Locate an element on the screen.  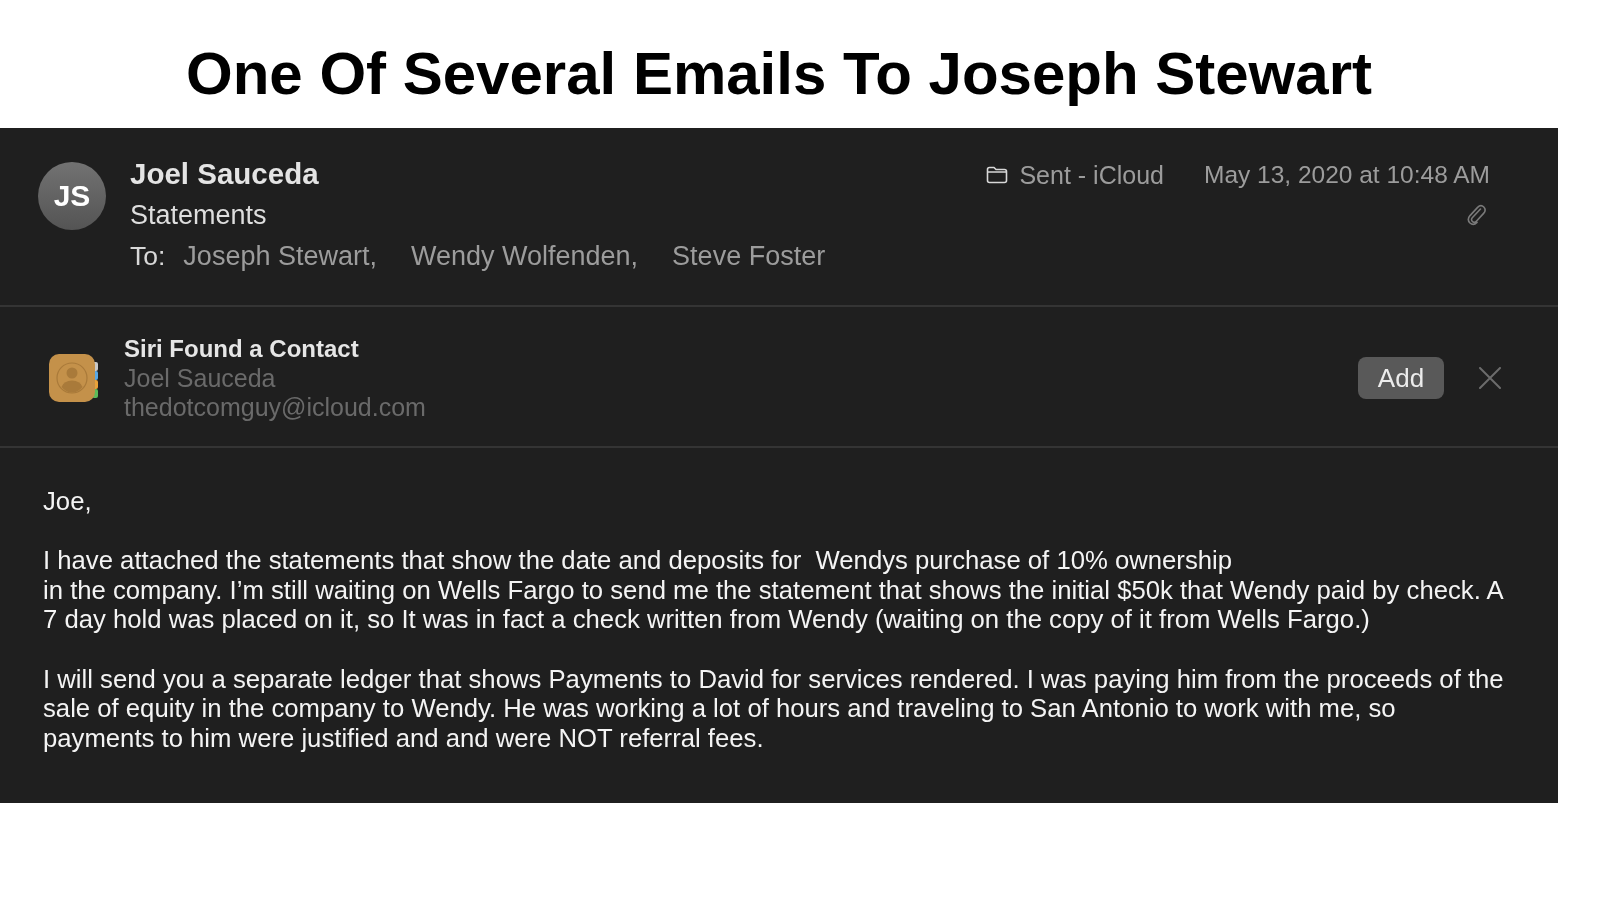
greeting: Joe, is located at coordinates (68, 502).